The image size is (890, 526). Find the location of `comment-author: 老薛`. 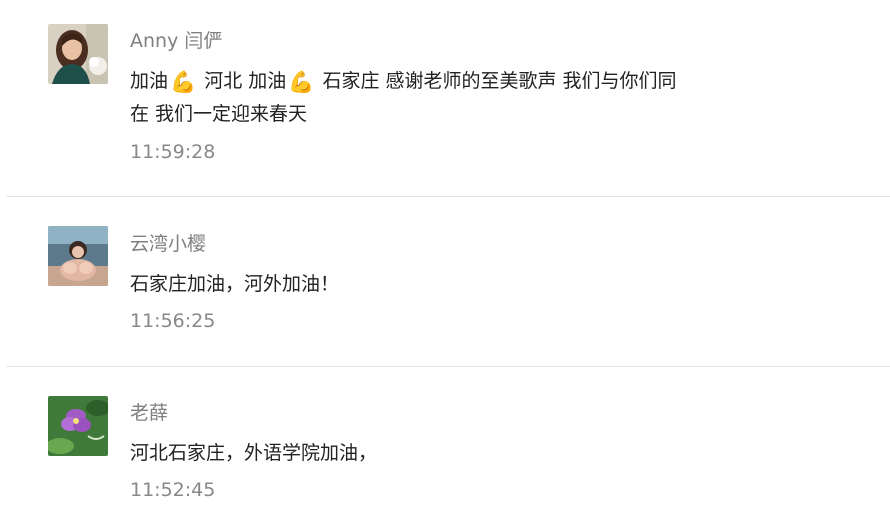

comment-author: 老薛 is located at coordinates (149, 413).